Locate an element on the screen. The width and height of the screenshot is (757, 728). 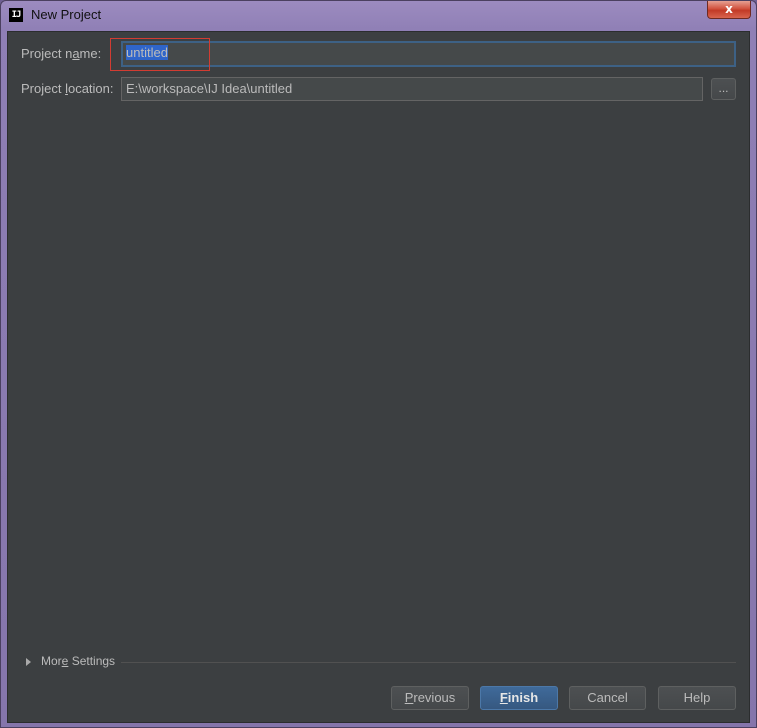
project-name-input: untitled is located at coordinates (428, 54).